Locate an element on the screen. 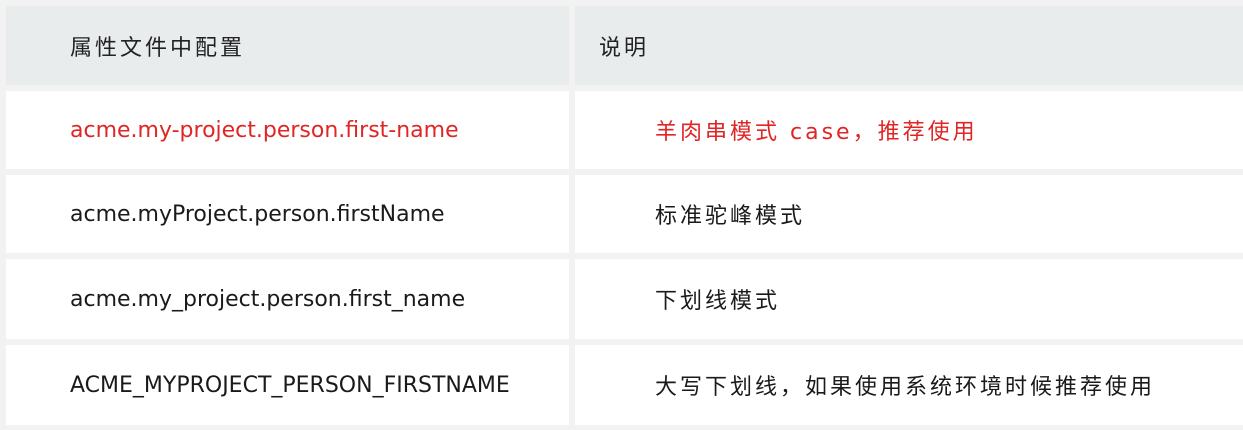 Image resolution: width=1243 pixels, height=430 pixels. row-1-config-cell: acme.my-project.person.first-name is located at coordinates (287, 130).